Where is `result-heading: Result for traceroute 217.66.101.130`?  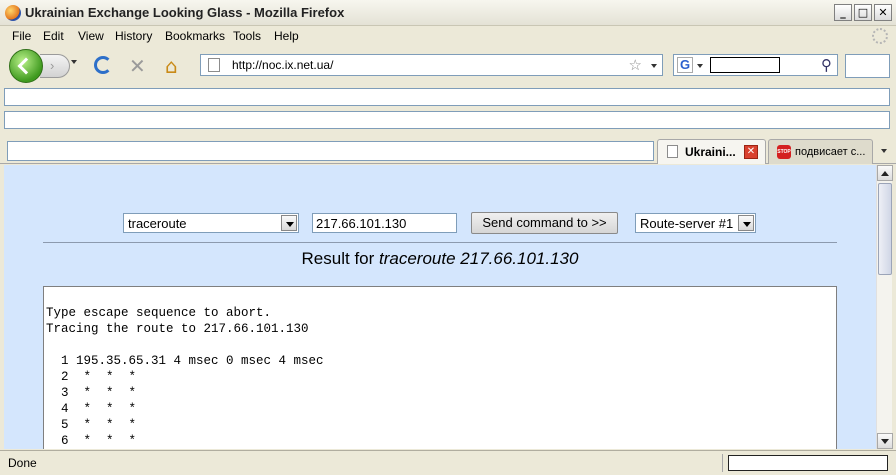 result-heading: Result for traceroute 217.66.101.130 is located at coordinates (440, 259).